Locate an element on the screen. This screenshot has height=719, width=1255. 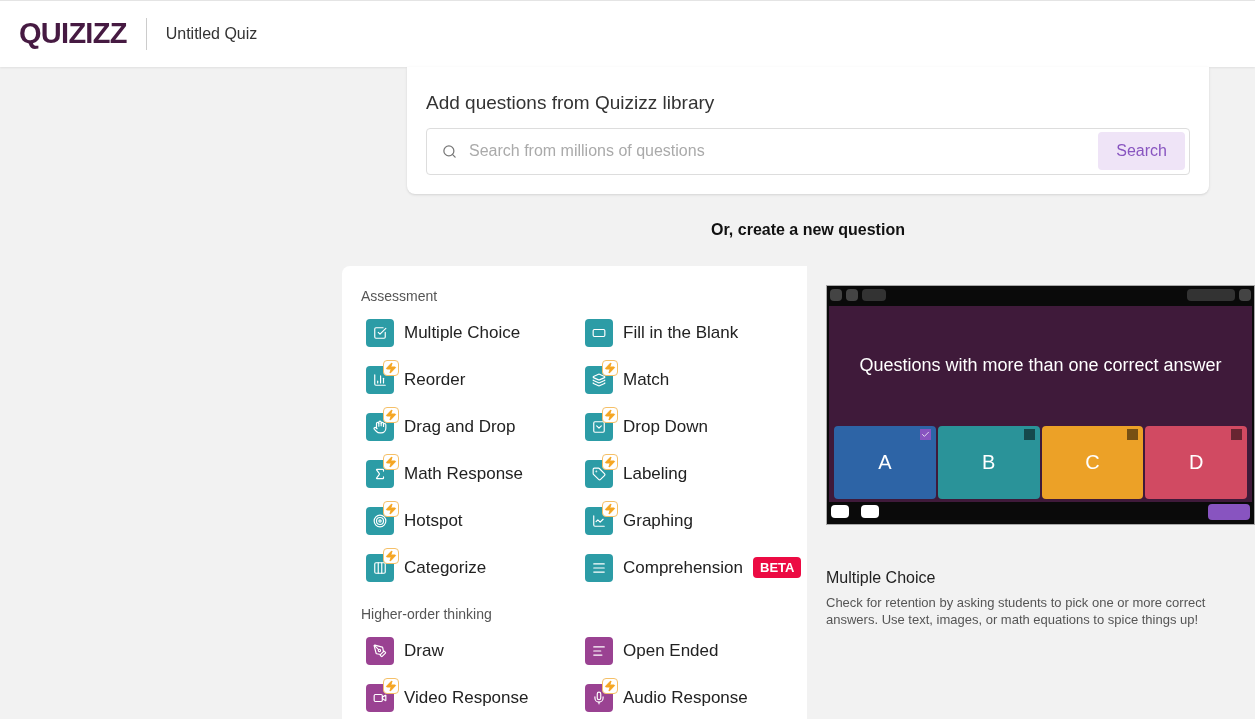
logo: QUIZIZZ is located at coordinates (73, 34).